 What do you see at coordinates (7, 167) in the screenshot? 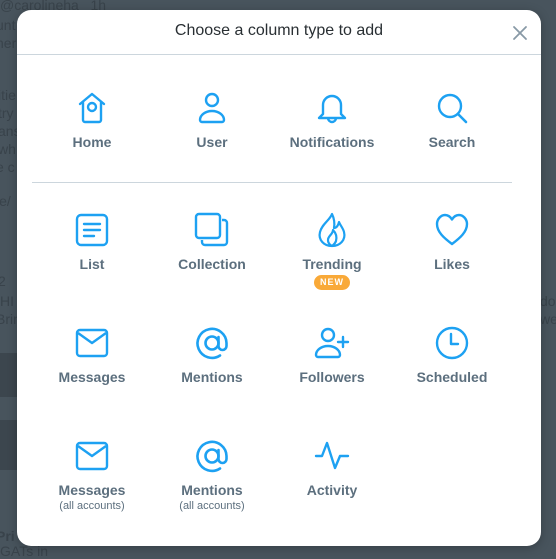
I see `background-text: e c` at bounding box center [7, 167].